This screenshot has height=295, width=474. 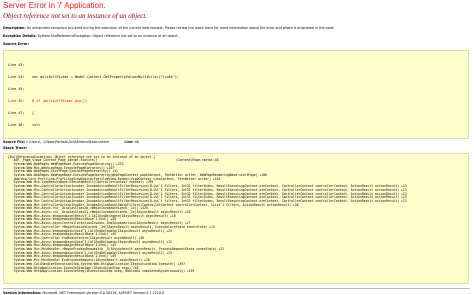 I want to click on exception-label: Exception Details:, so click(x=20, y=35).